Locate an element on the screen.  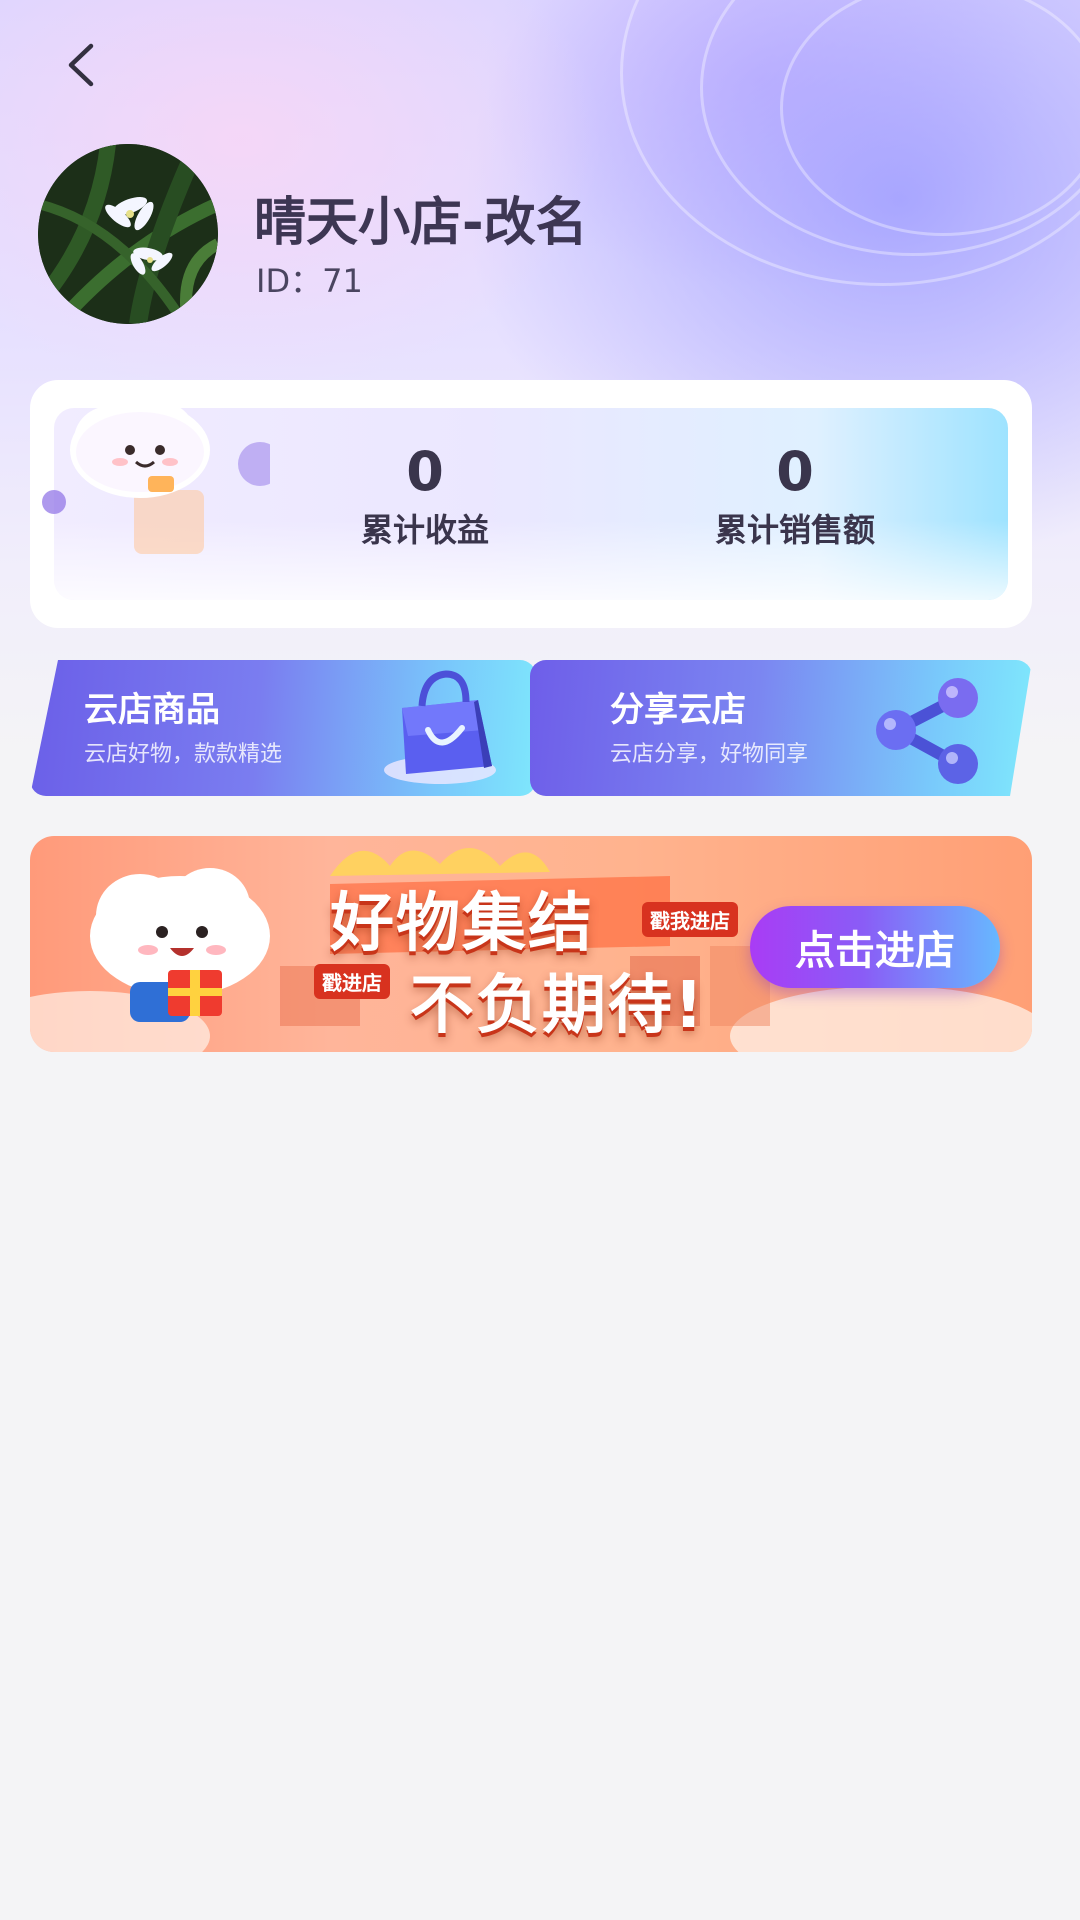
income-label: 累计收益 is located at coordinates (424, 530).